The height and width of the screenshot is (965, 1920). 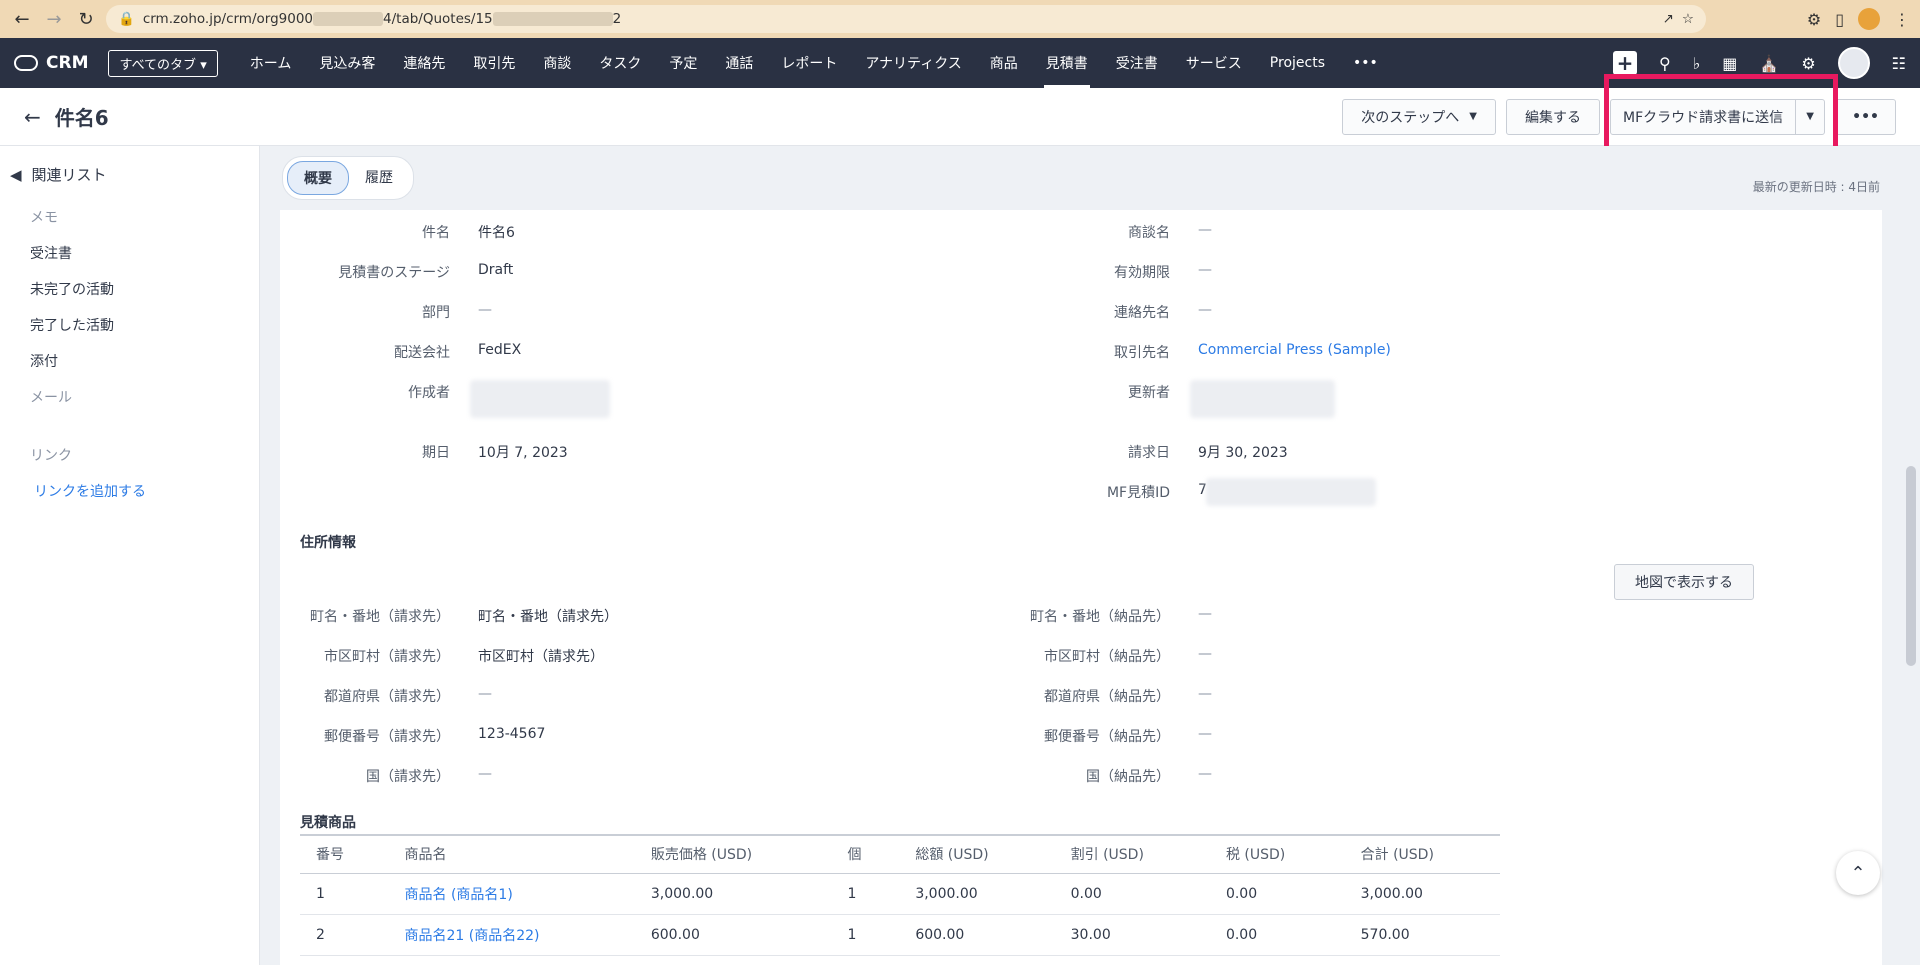 What do you see at coordinates (1697, 63) in the screenshot?
I see `bell-icon: ♭` at bounding box center [1697, 63].